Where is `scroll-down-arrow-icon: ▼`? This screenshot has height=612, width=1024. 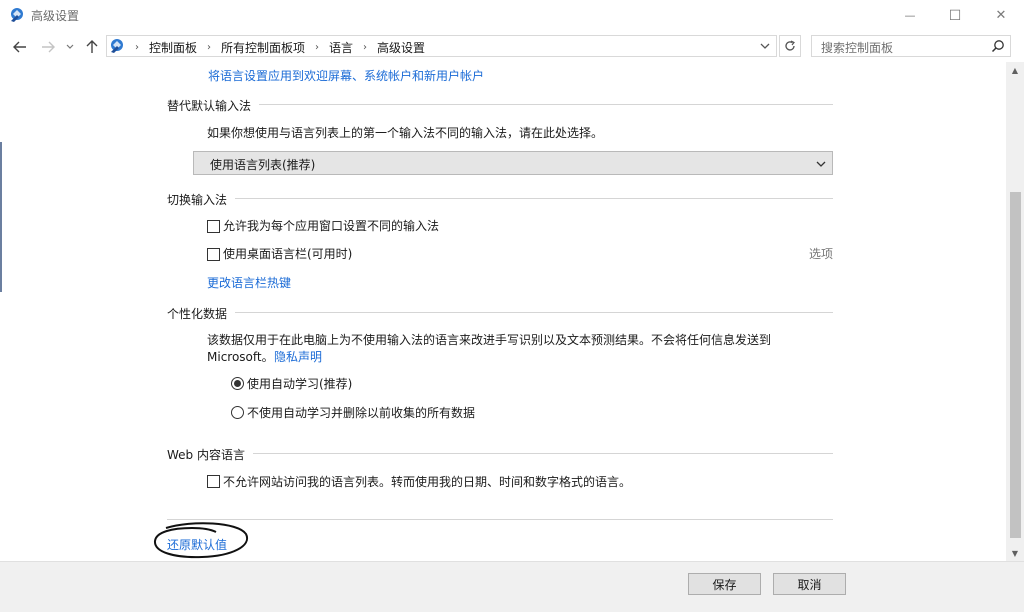
scroll-down-arrow-icon: ▼ is located at coordinates (1015, 553).